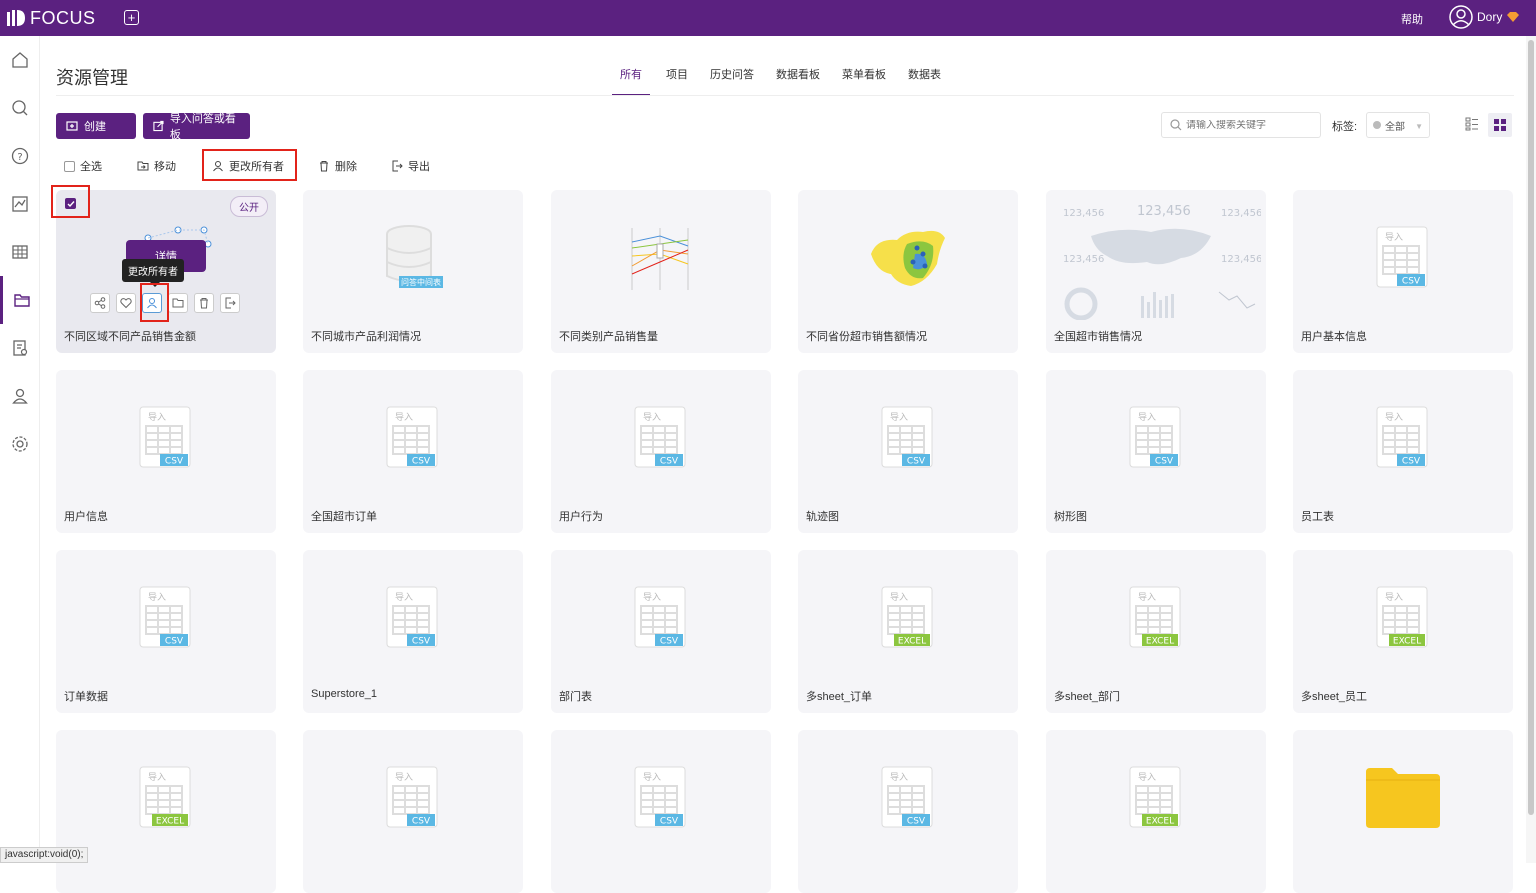 This screenshot has width=1536, height=893. I want to click on gear-icon, so click(20, 444).